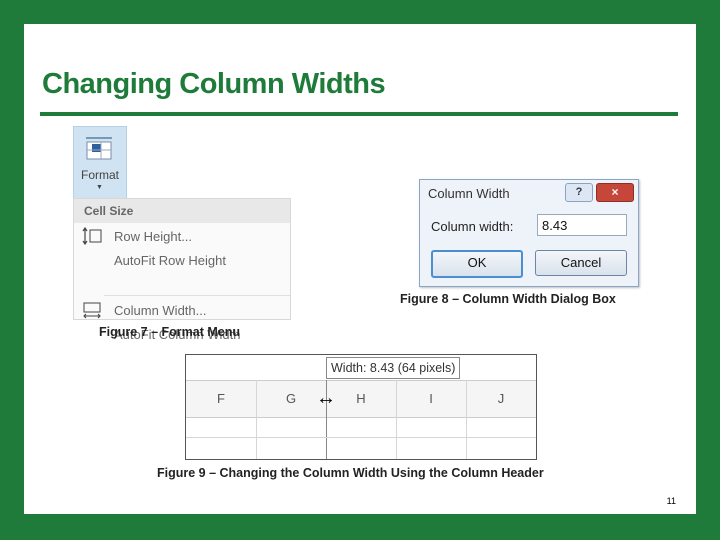 The image size is (720, 540). What do you see at coordinates (326, 398) in the screenshot?
I see `resize-cursor-icon: ↔` at bounding box center [326, 398].